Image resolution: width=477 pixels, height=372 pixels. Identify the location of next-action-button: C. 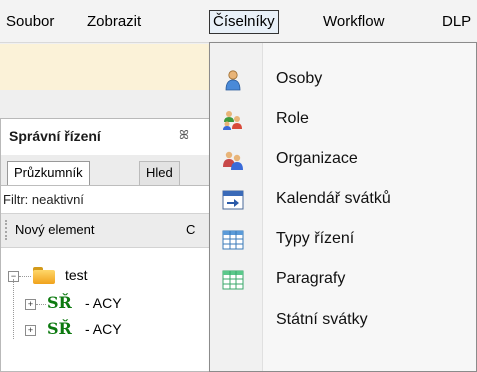
(190, 229).